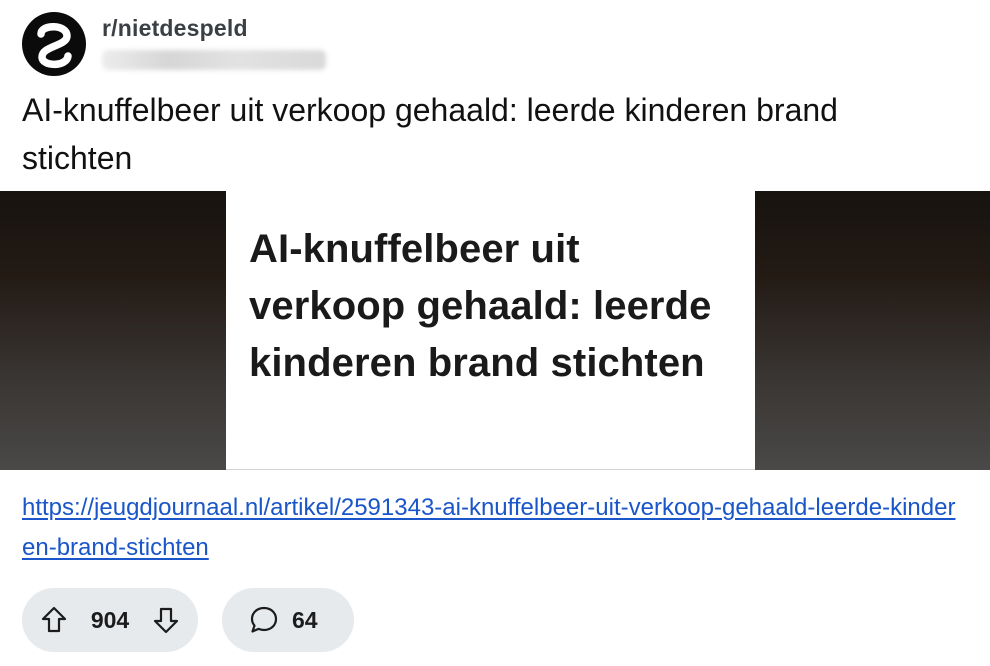 The width and height of the screenshot is (990, 666). I want to click on arrow-down-icon, so click(166, 620).